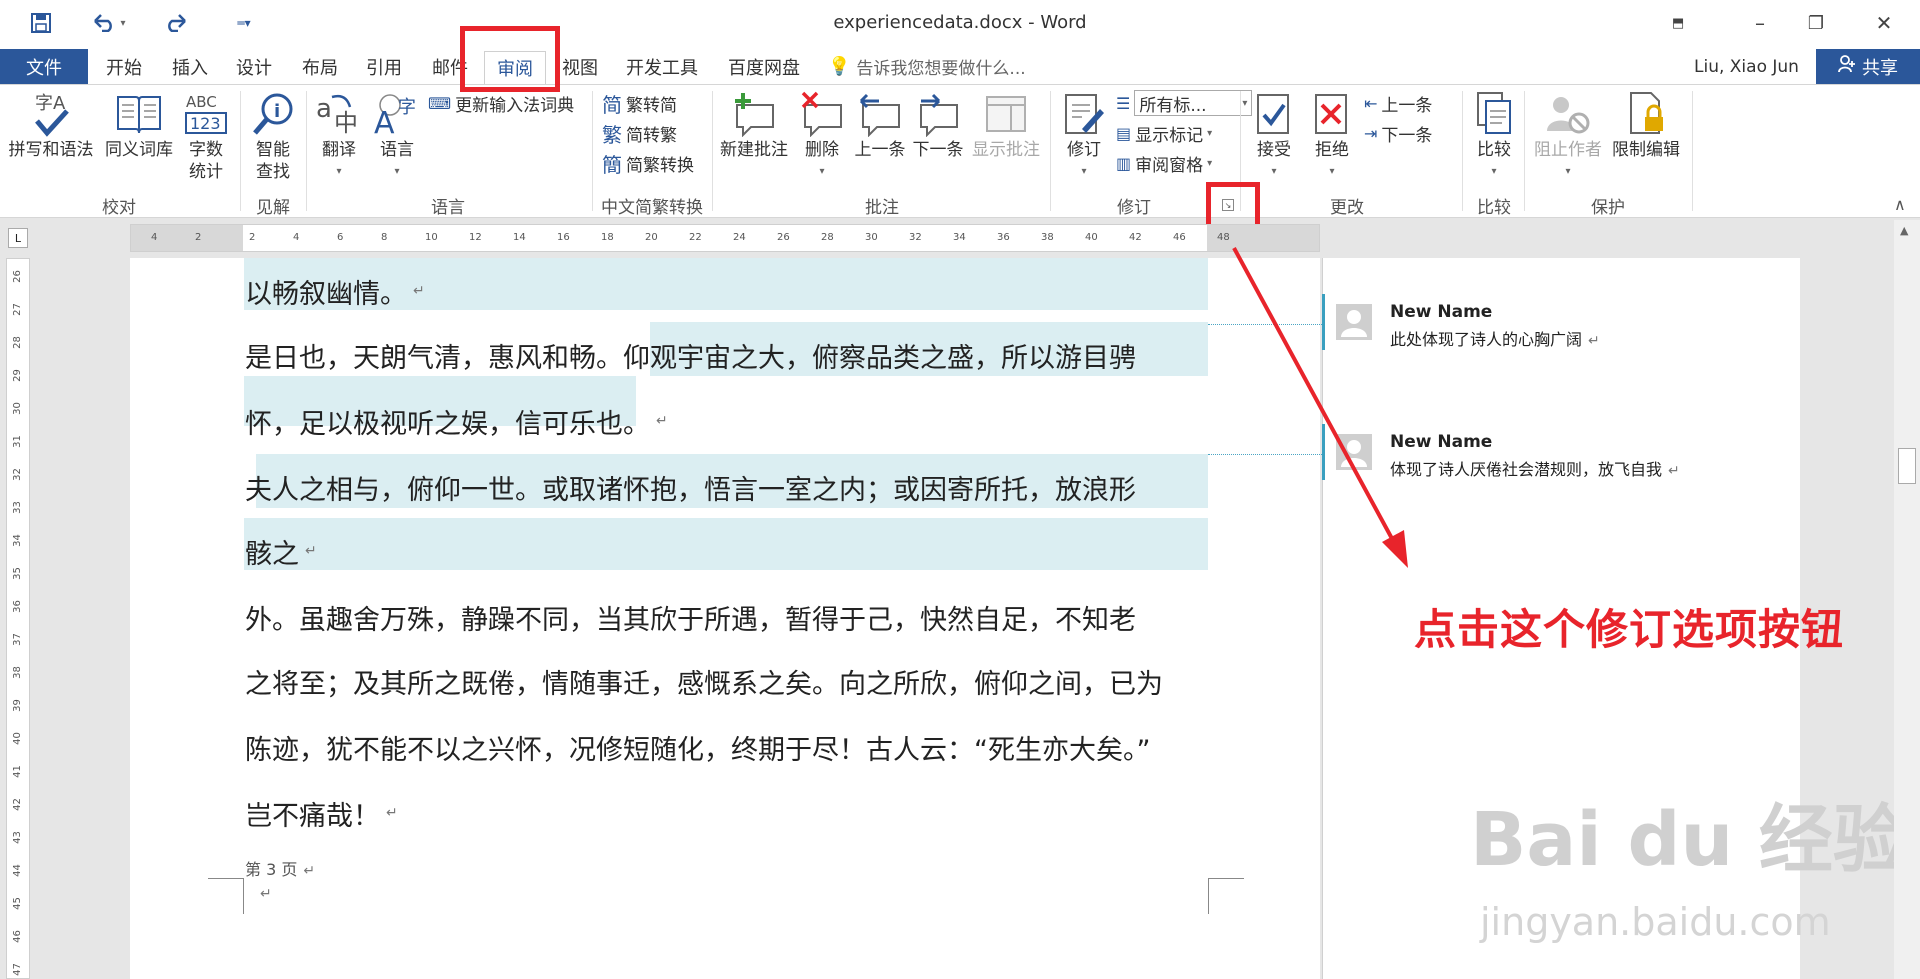 The width and height of the screenshot is (1920, 979). Describe the element at coordinates (296, 237) in the screenshot. I see `ruler-tick-label: 4` at that location.